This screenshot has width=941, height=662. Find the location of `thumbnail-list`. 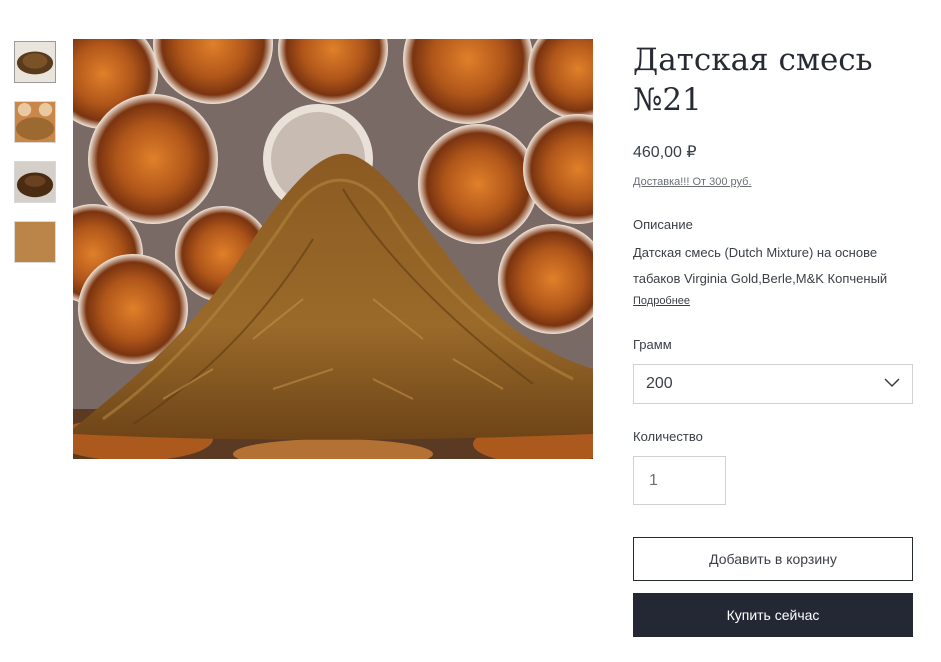

thumbnail-list is located at coordinates (36, 161).